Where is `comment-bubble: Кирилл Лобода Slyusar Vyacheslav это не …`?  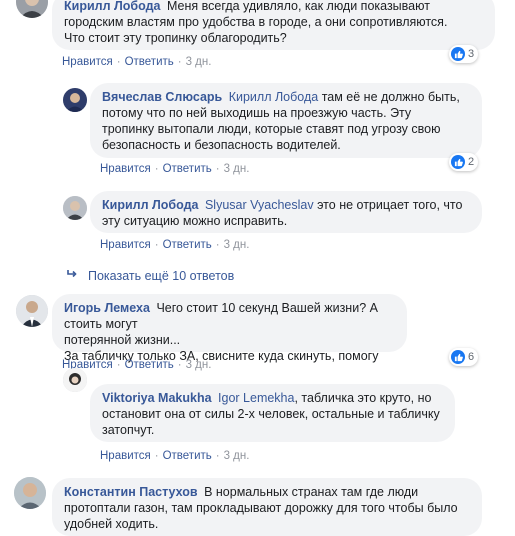 comment-bubble: Кирилл Лобода Slyusar Vyacheslav это не … is located at coordinates (286, 212).